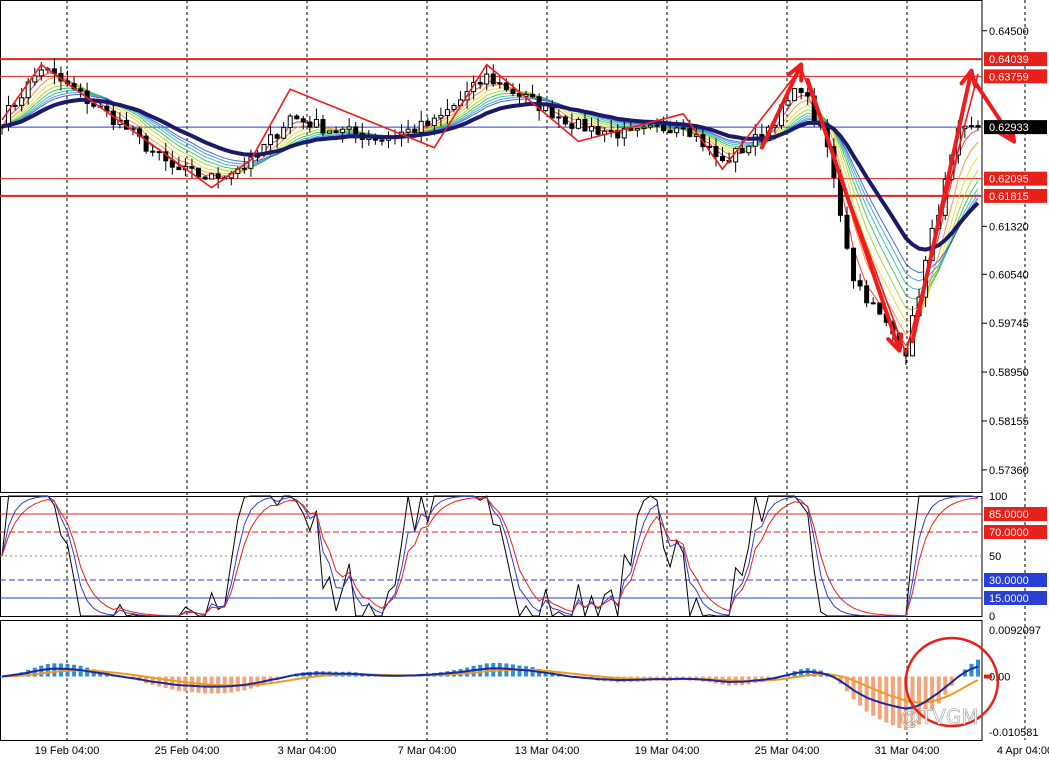 This screenshot has width=1049, height=762. What do you see at coordinates (547, 751) in the screenshot?
I see `time-tick-label: 13 Mar 04:00` at bounding box center [547, 751].